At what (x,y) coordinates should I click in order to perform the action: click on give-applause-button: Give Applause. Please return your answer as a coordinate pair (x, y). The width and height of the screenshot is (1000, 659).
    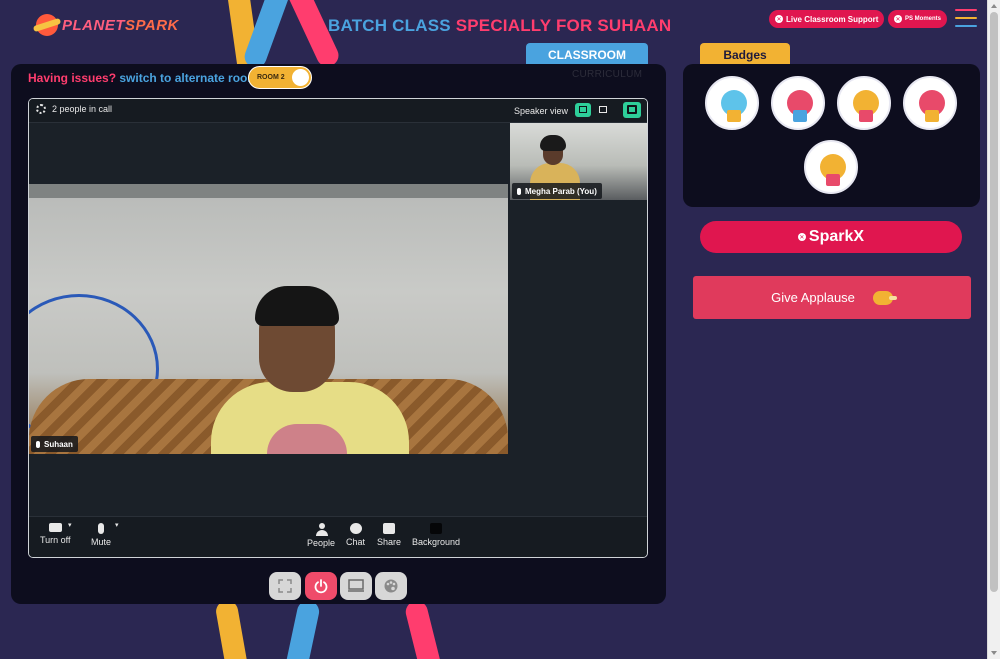
    Looking at the image, I should click on (832, 297).